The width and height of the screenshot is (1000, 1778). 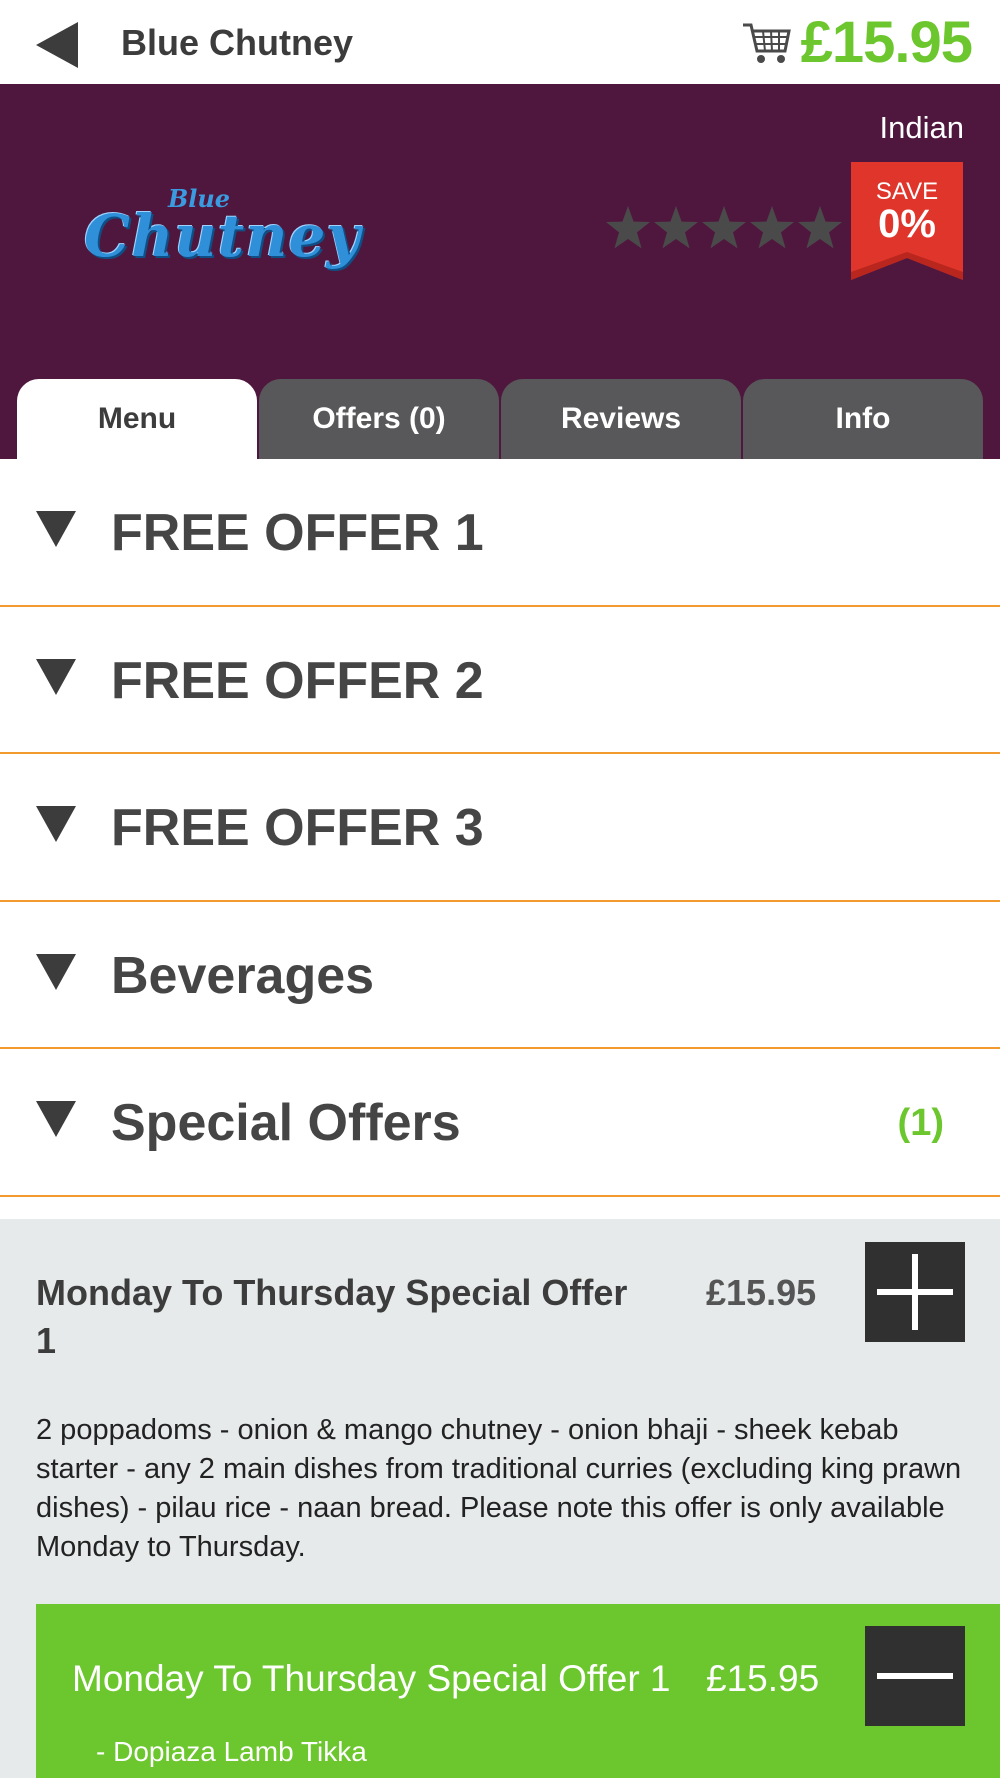 What do you see at coordinates (297, 680) in the screenshot?
I see `category-label: FREE OFFER 2` at bounding box center [297, 680].